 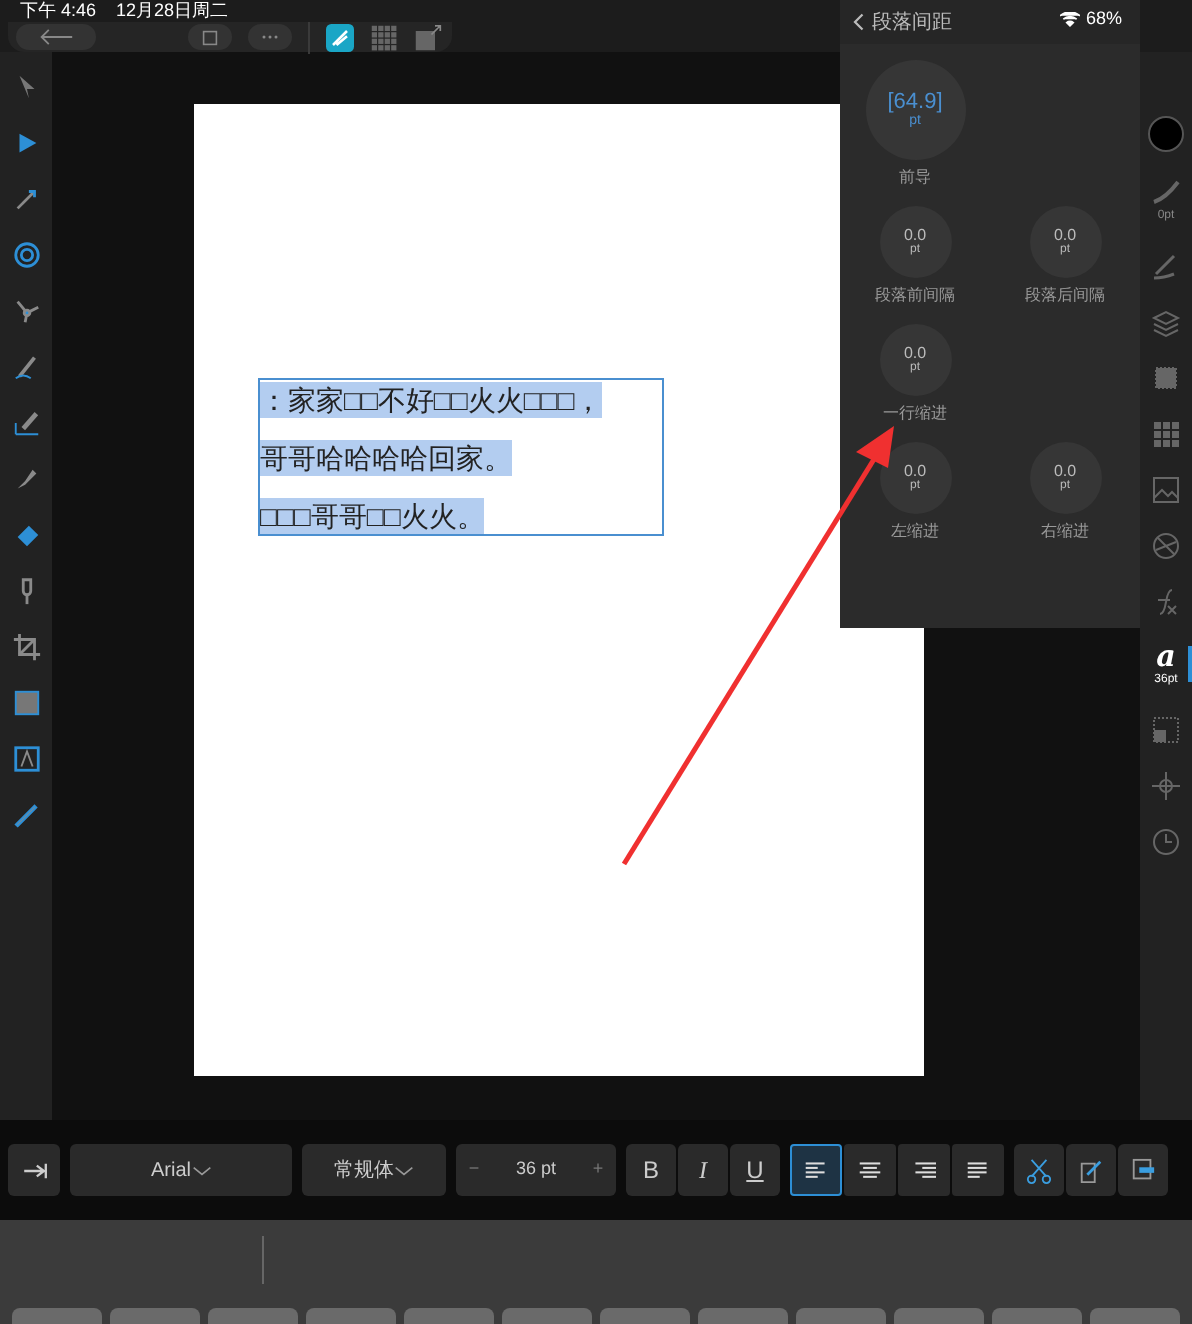 What do you see at coordinates (26, 199) in the screenshot?
I see `pen-corner-icon` at bounding box center [26, 199].